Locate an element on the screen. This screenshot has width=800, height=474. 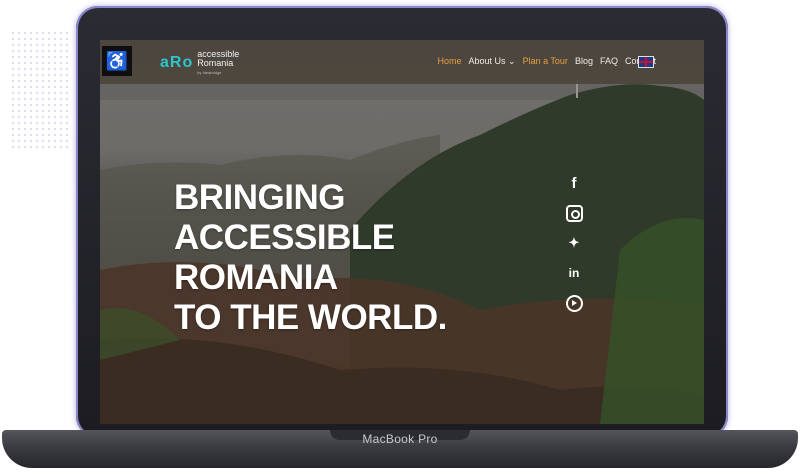
facebook-icon: f is located at coordinates (574, 183).